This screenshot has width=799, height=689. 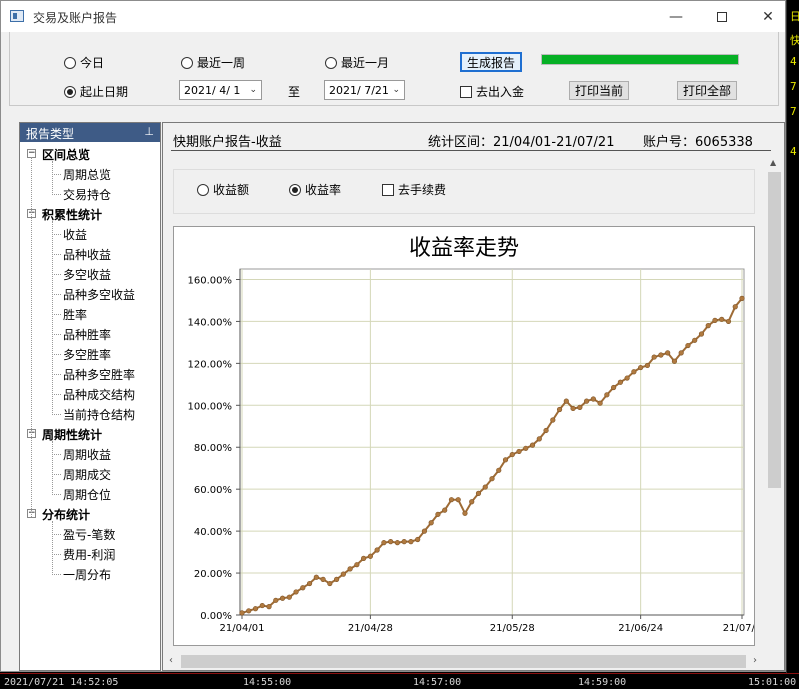 I want to click on start-date-value: 2021/ 4/ 1, so click(x=212, y=90).